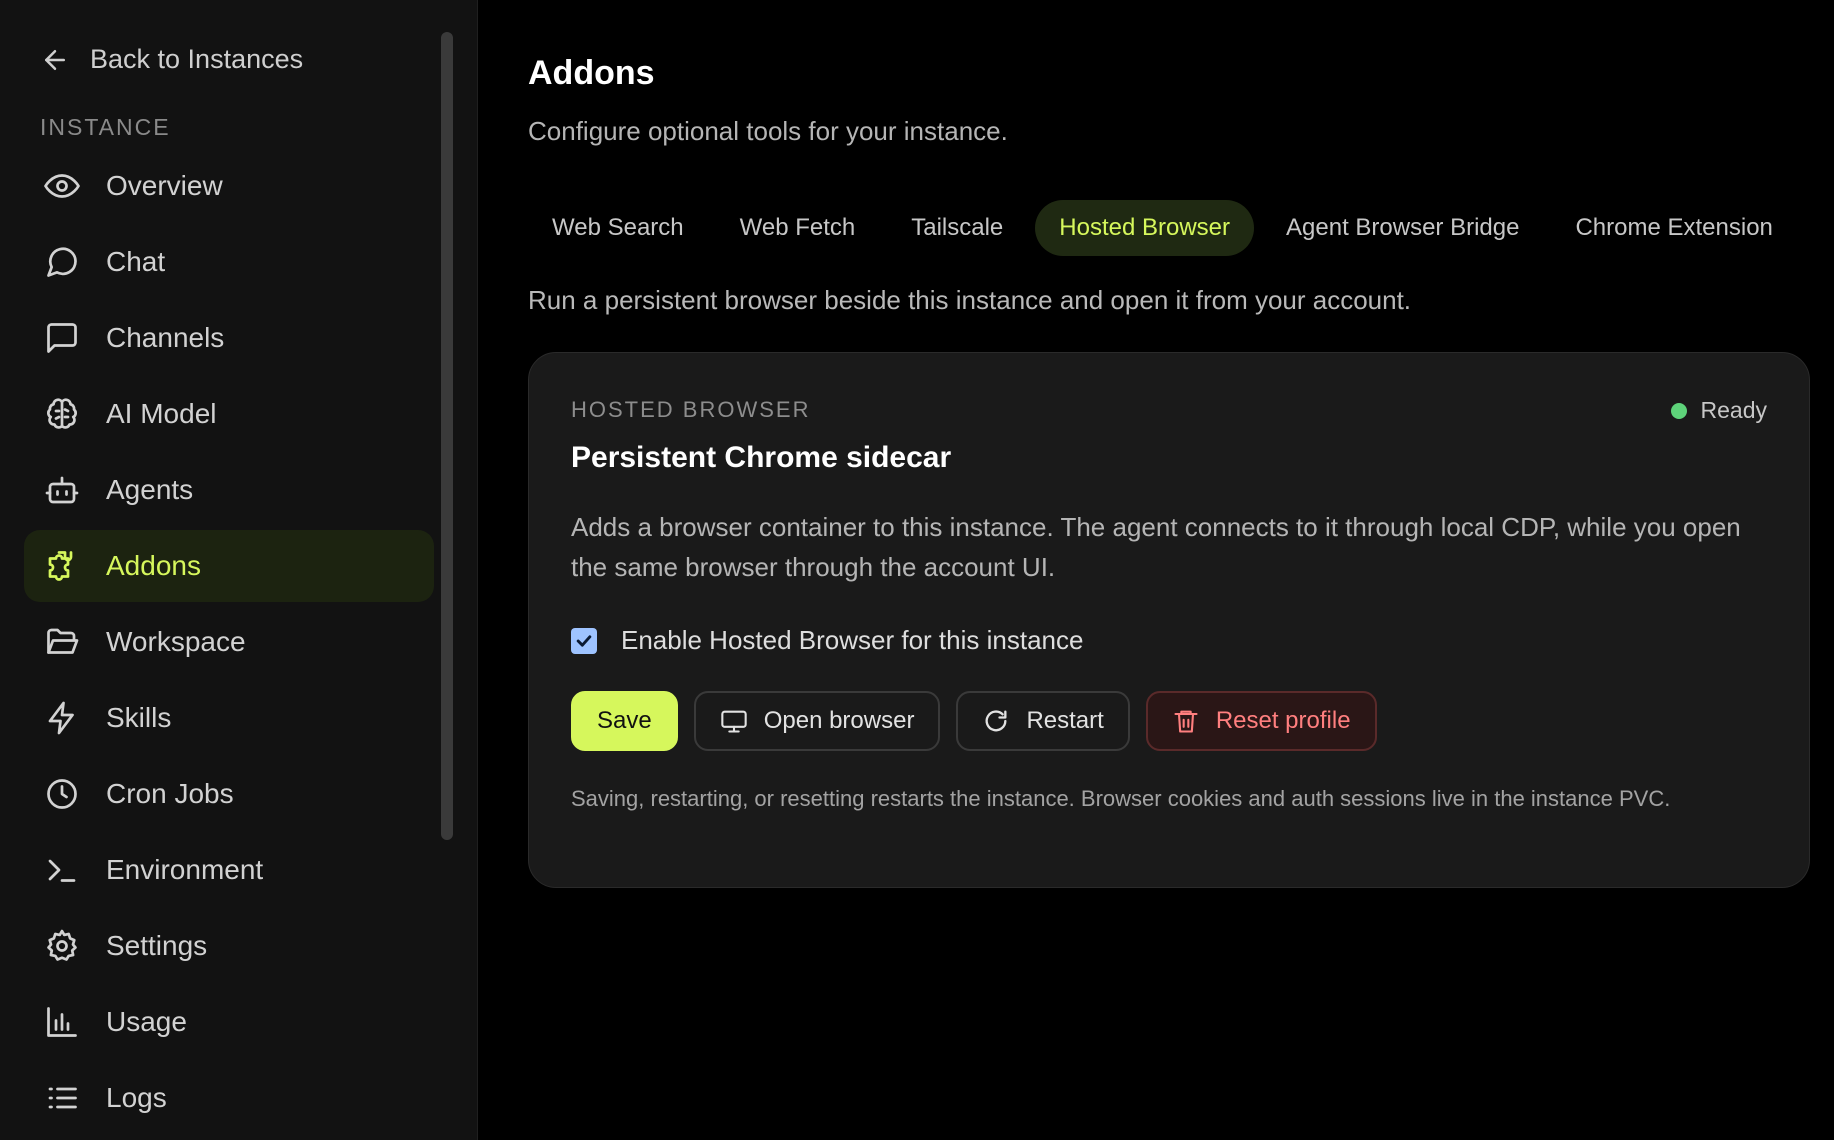  I want to click on reset-profile-button: Reset profile, so click(1261, 721).